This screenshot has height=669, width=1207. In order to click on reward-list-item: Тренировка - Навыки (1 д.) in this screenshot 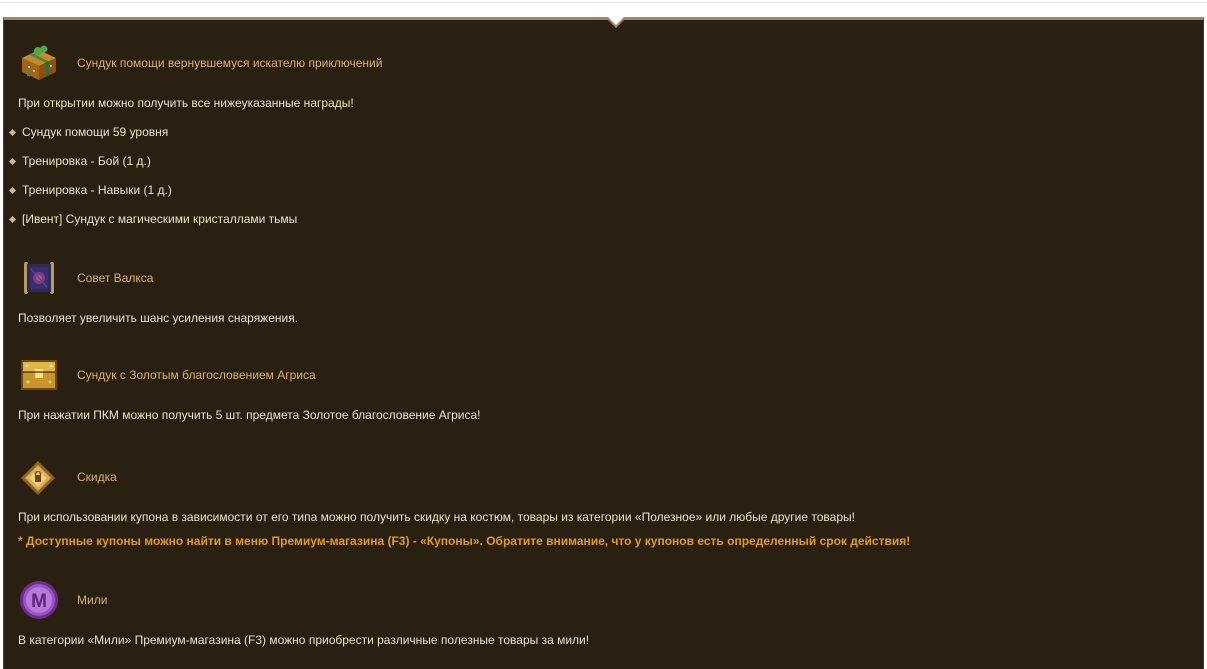, I will do `click(90, 190)`.